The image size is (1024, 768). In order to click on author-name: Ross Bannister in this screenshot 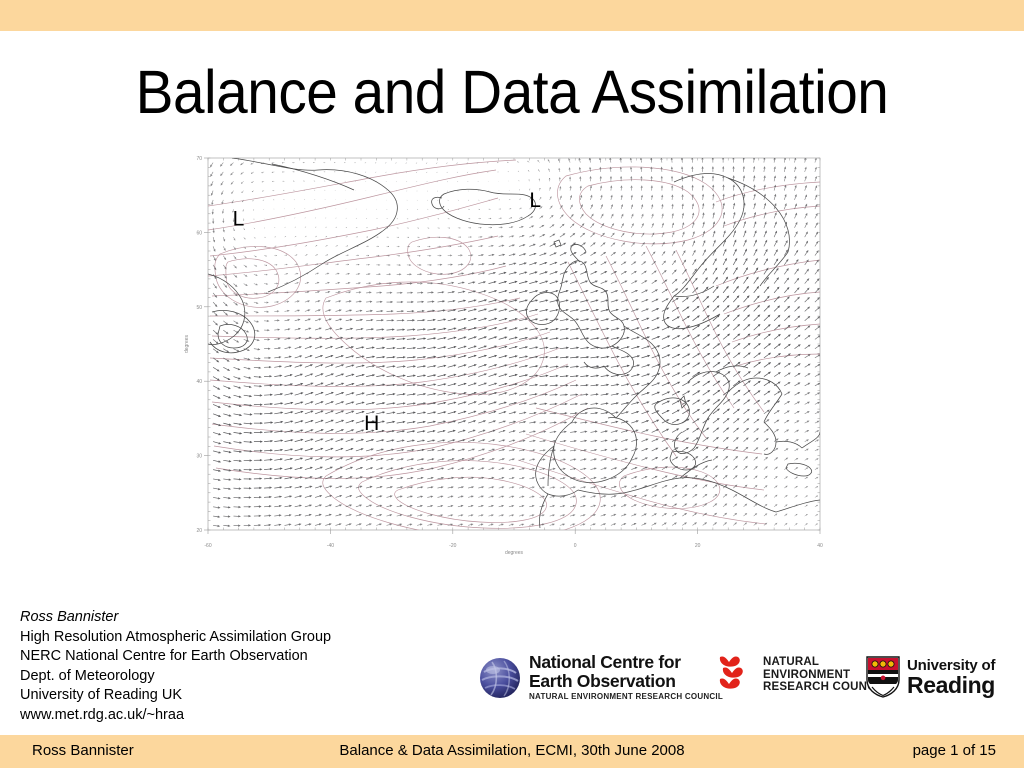, I will do `click(69, 617)`.